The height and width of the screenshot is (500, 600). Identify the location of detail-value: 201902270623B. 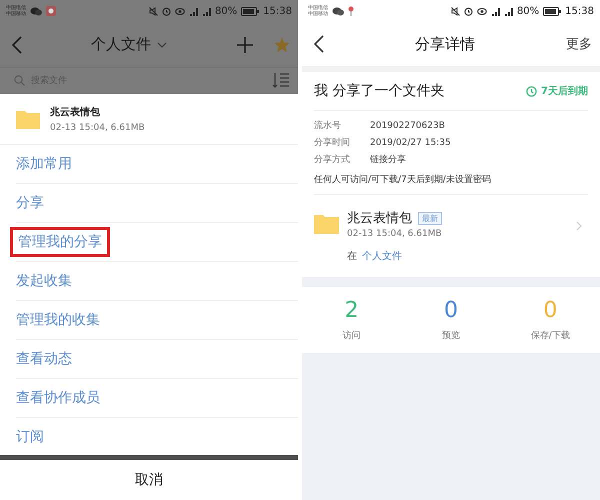
(407, 125).